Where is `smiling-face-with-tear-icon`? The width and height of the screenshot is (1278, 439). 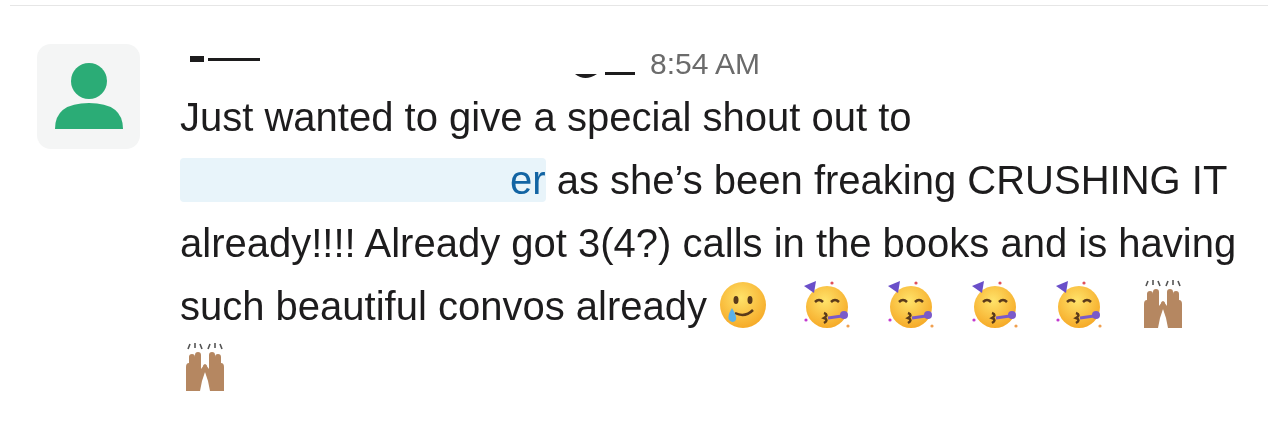
smiling-face-with-tear-icon is located at coordinates (743, 305).